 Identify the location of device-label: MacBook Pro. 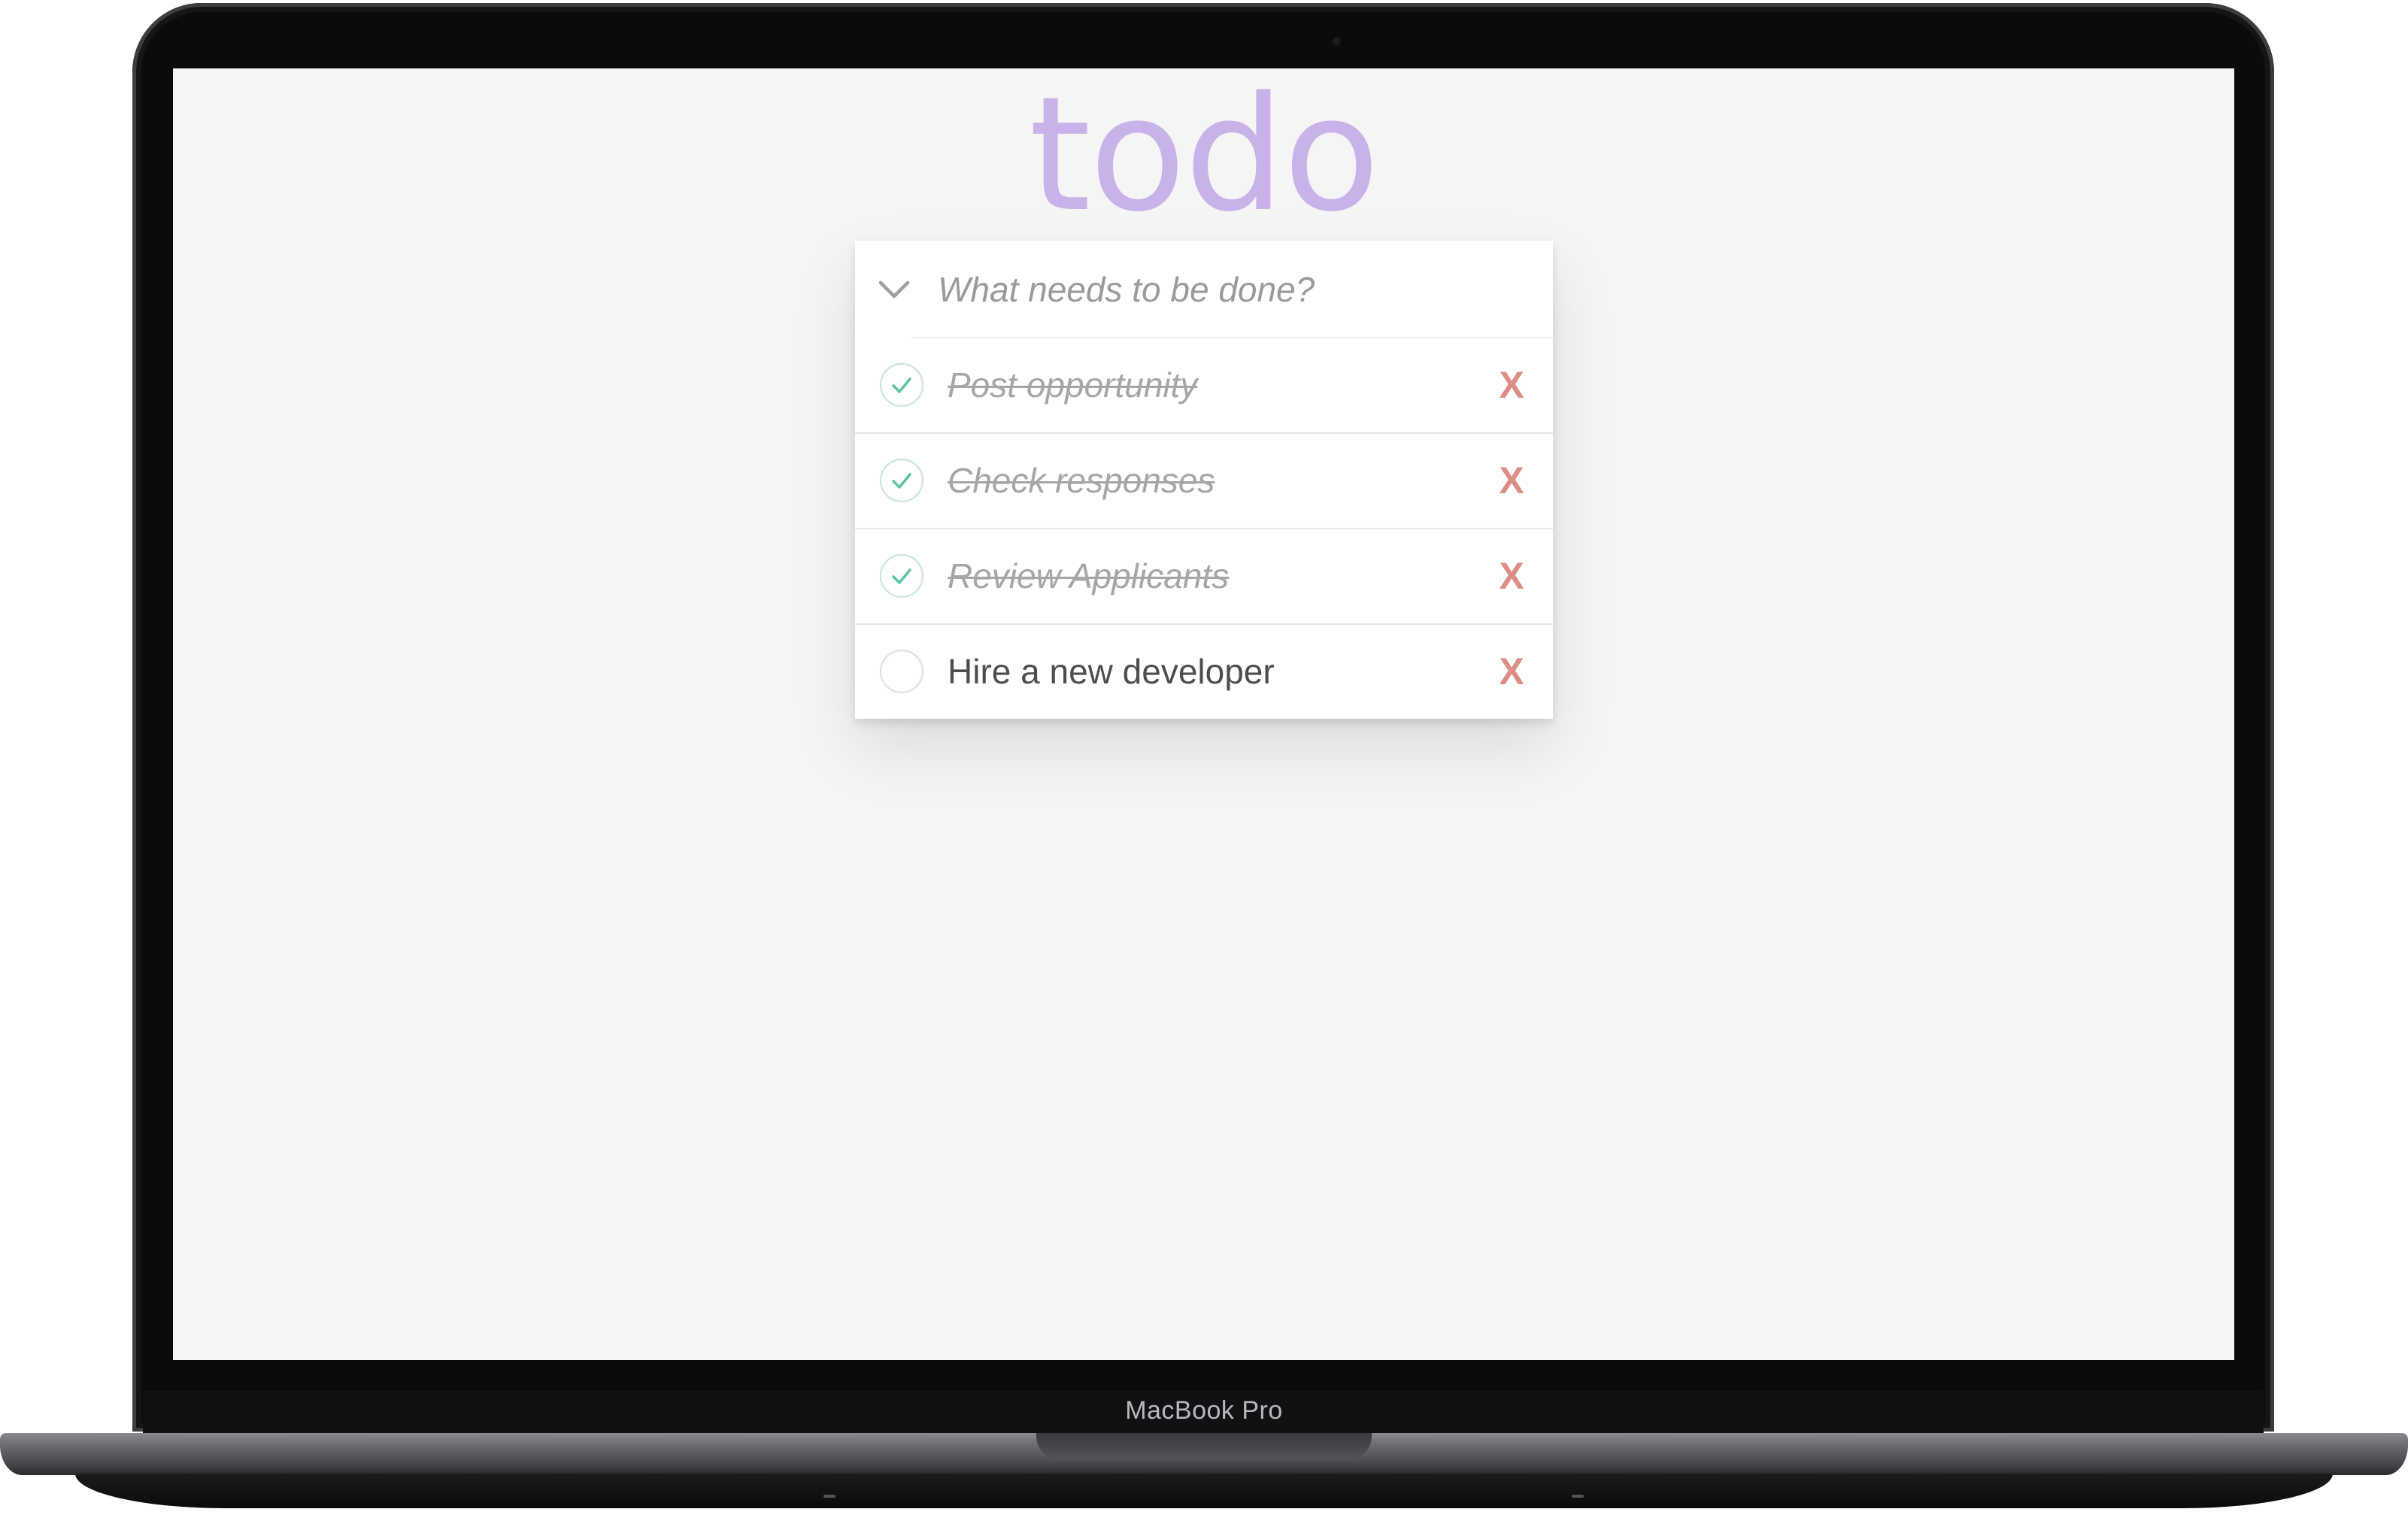
(1204, 1410).